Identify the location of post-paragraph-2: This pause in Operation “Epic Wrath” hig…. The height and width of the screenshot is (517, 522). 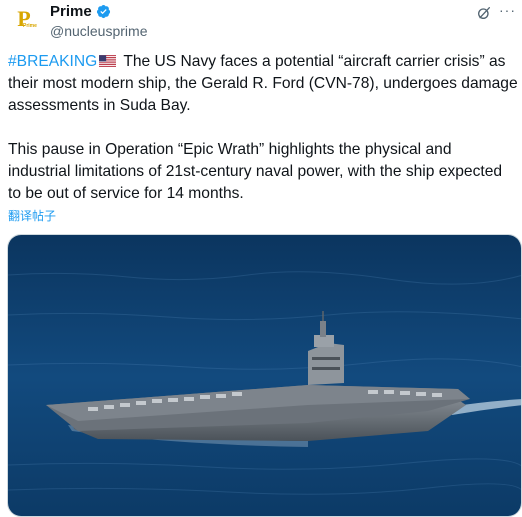
(255, 171).